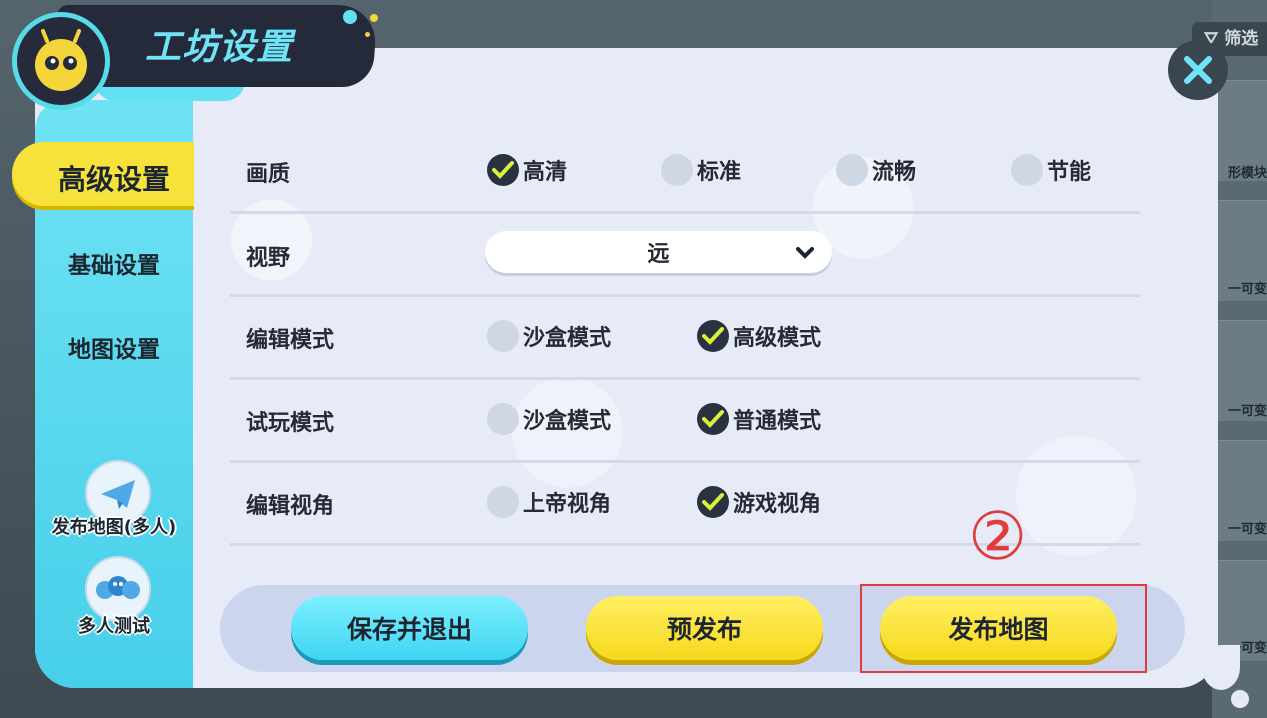 This screenshot has width=1267, height=718. I want to click on bee-mascot-icon, so click(61, 60).